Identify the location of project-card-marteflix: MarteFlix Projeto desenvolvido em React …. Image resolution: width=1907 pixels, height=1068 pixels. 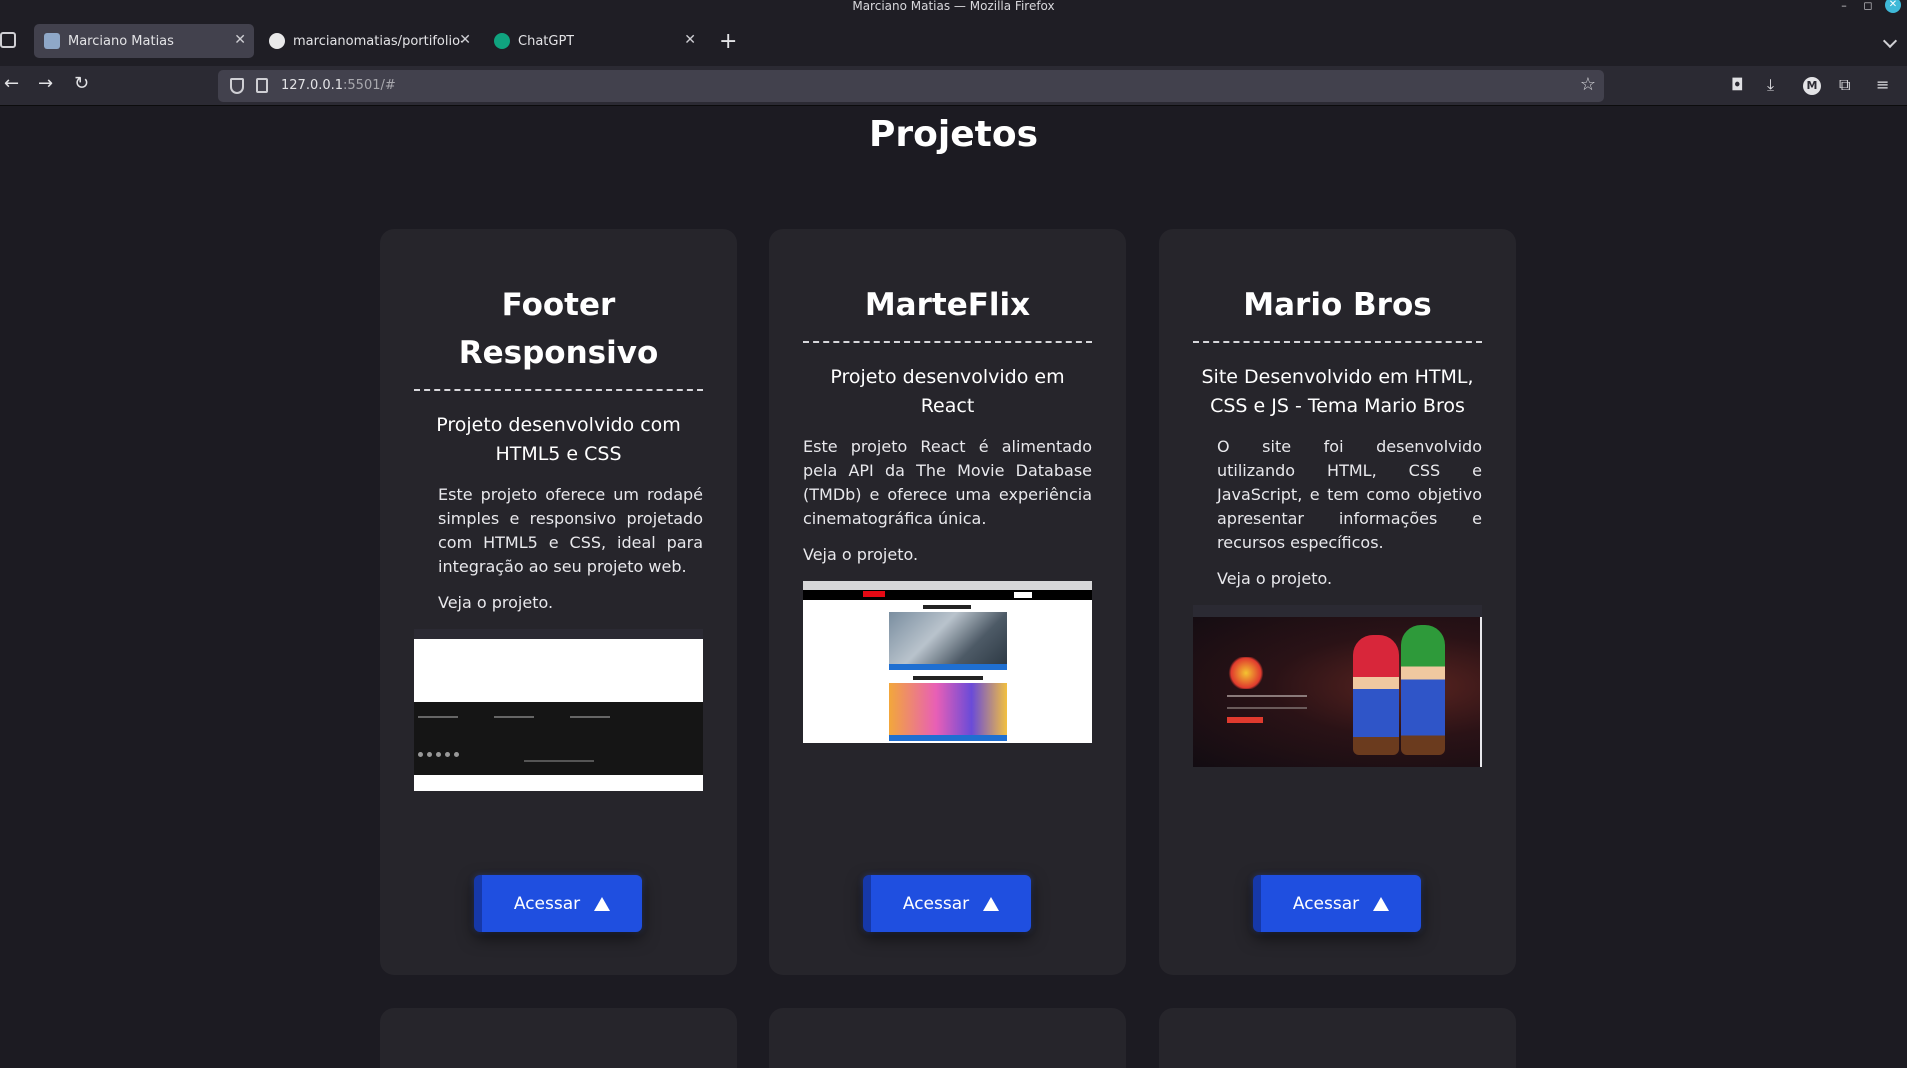
(947, 602).